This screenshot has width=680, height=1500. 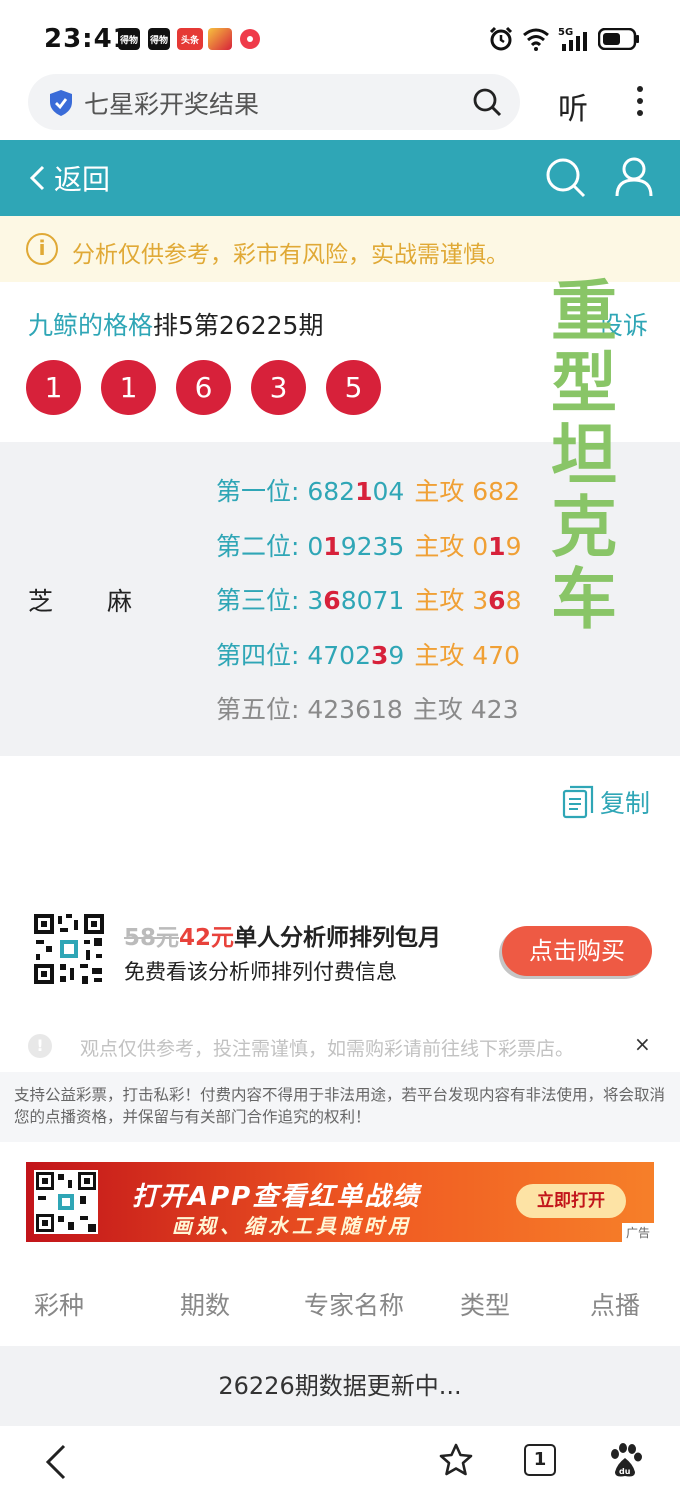 What do you see at coordinates (584, 383) in the screenshot?
I see `overlay-char: 型` at bounding box center [584, 383].